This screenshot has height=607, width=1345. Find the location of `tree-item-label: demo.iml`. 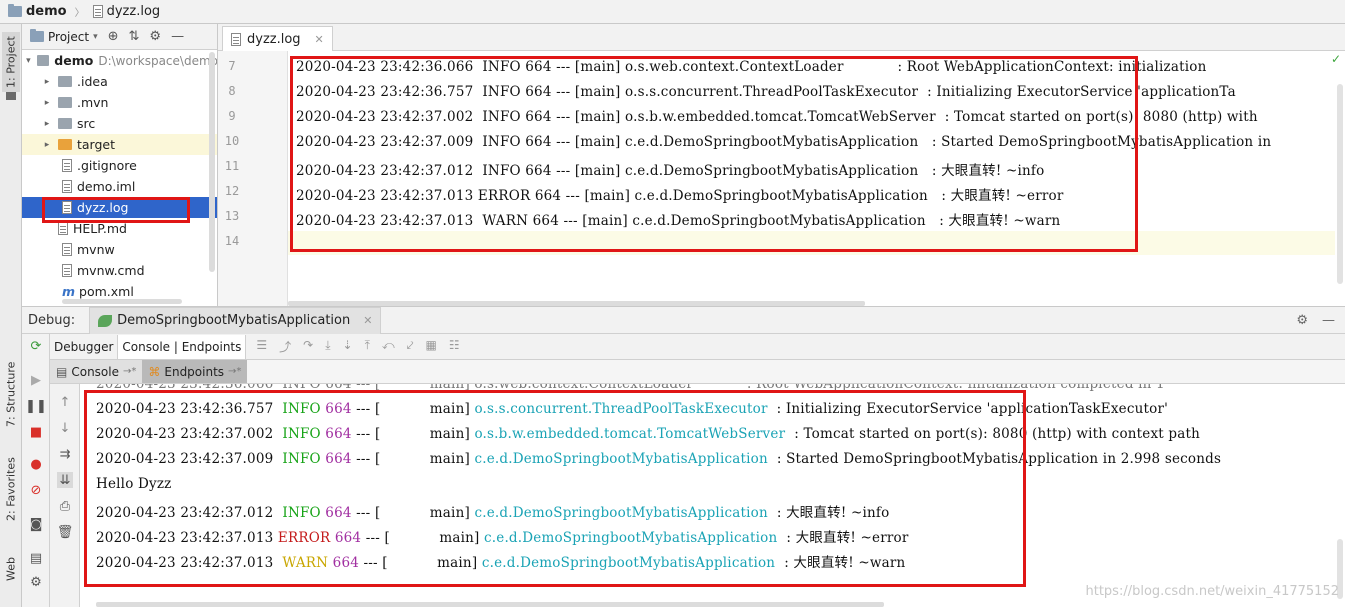

tree-item-label: demo.iml is located at coordinates (106, 186).